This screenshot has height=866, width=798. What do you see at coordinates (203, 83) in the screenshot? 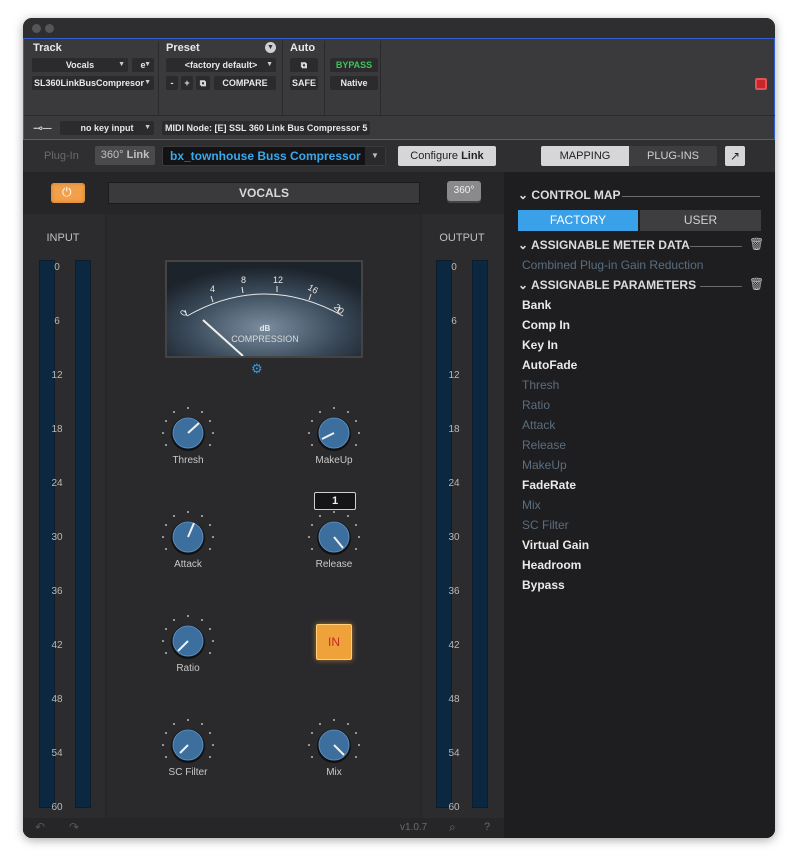
I see `copy-settings-icon: ⧉` at bounding box center [203, 83].